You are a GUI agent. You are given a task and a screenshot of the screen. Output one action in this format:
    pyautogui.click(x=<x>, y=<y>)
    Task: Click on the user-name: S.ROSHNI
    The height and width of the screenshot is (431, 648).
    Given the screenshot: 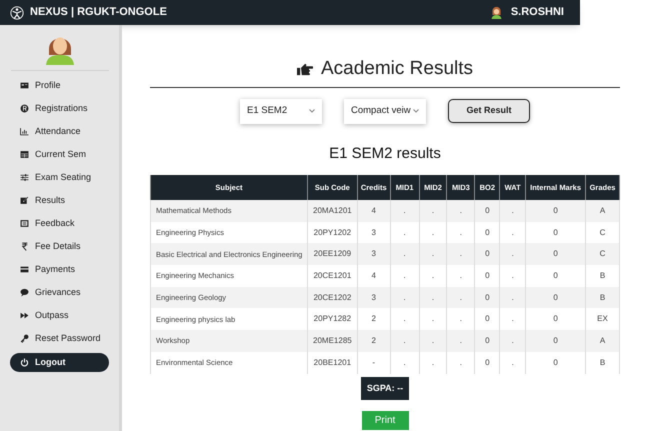 What is the action you would take?
    pyautogui.click(x=537, y=12)
    